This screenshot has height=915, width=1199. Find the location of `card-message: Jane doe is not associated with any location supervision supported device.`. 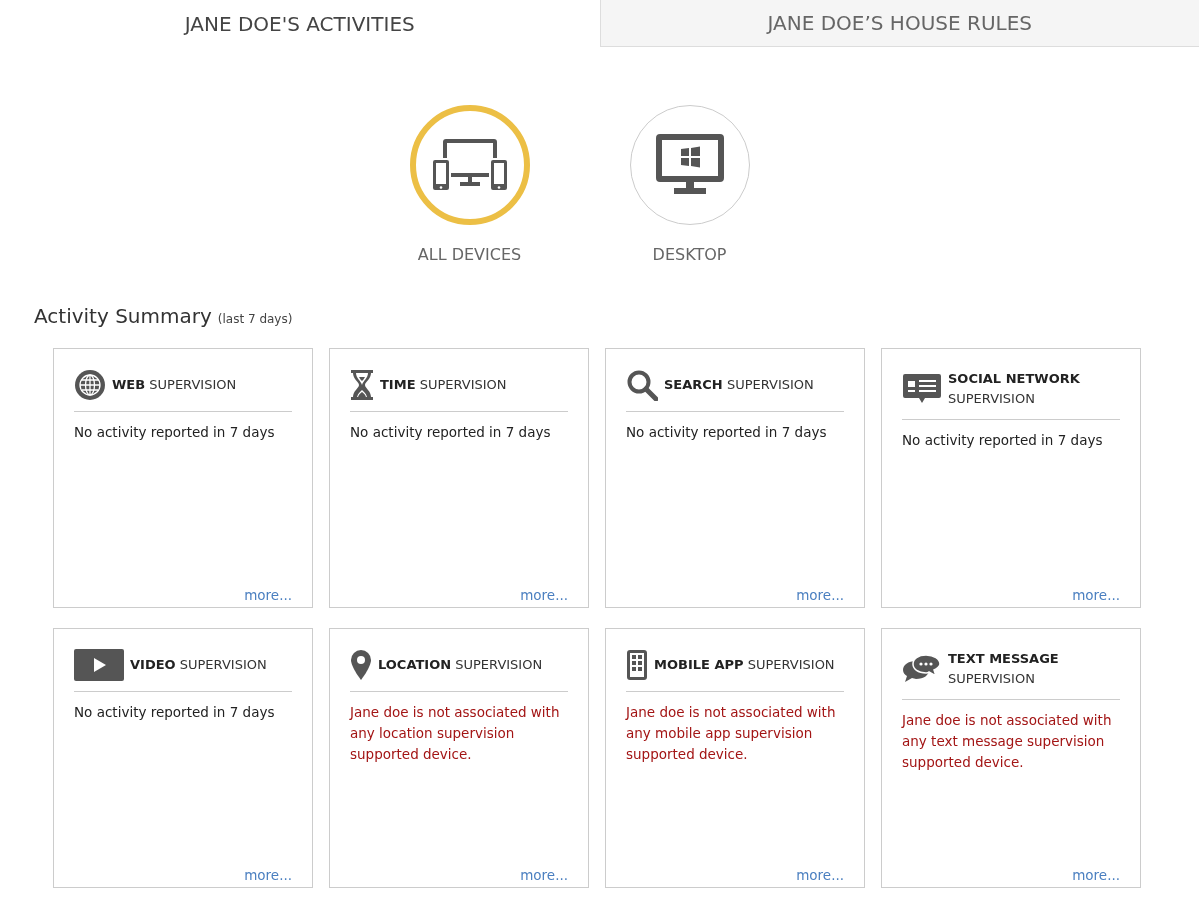

card-message: Jane doe is not associated with any location supervision supported device. is located at coordinates (455, 733).